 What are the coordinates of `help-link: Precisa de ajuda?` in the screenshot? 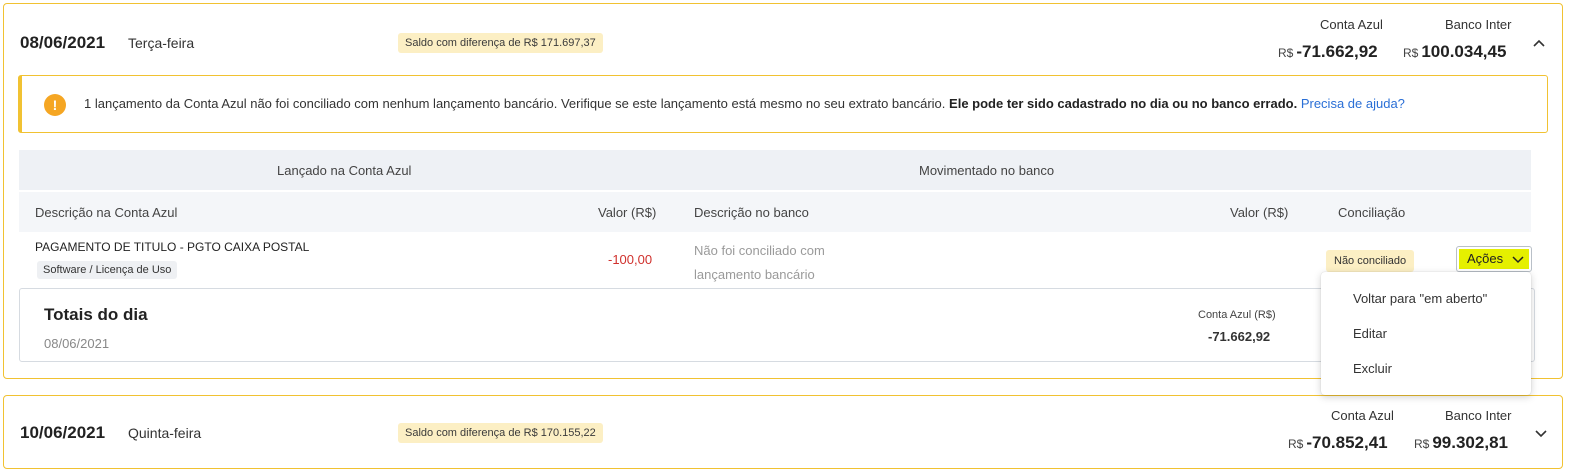 It's located at (1353, 103).